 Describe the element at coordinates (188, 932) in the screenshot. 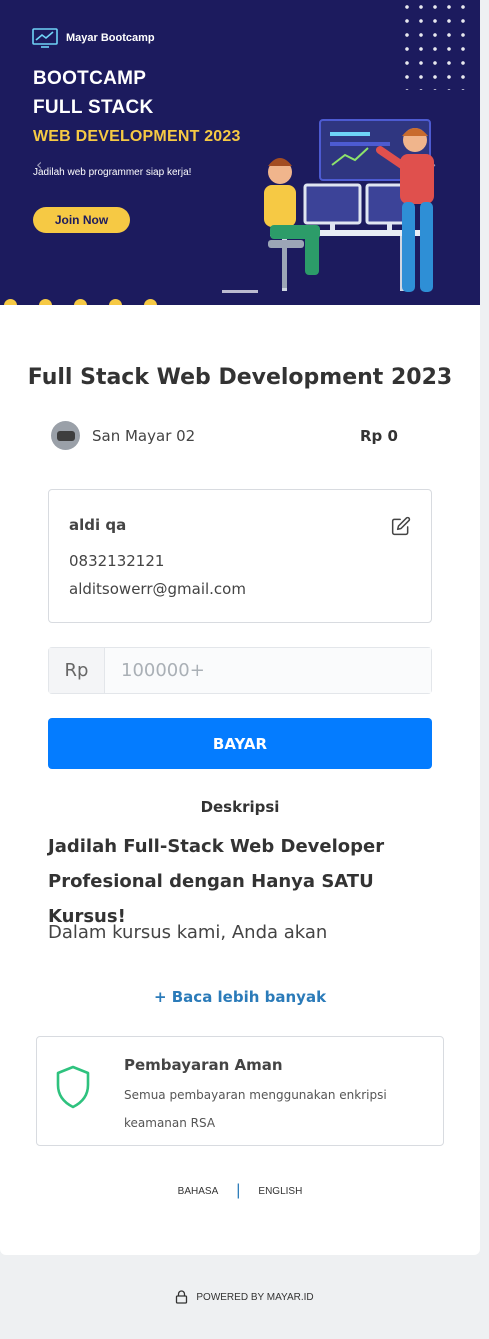

I see `description-body: Dalam kursus kami, Anda akan` at that location.